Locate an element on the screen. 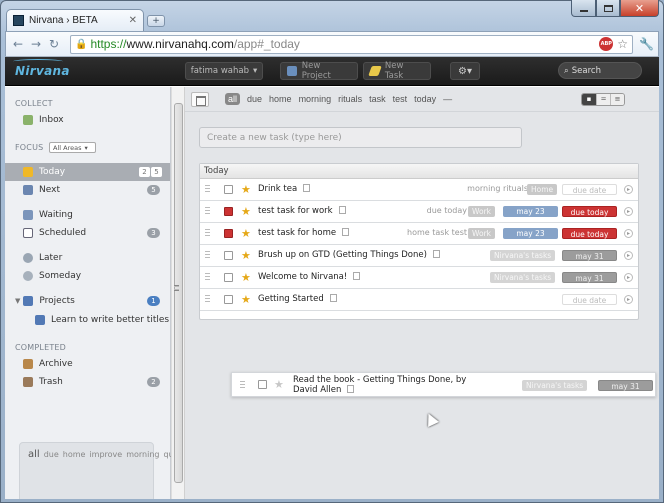 This screenshot has width=664, height=503. sidebar-item-archive: Archive is located at coordinates (87, 364).